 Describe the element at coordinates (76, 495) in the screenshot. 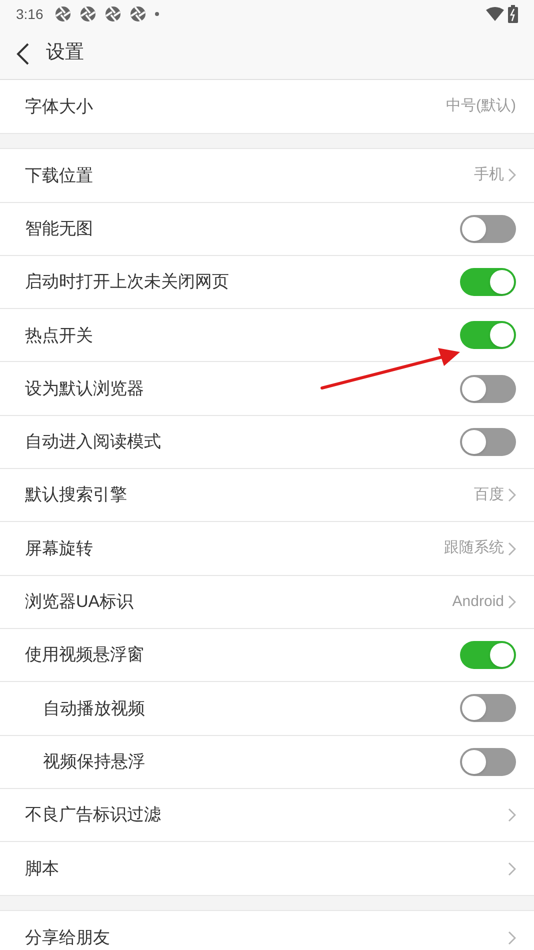

I see `setting-label: 默认搜索引擎` at that location.